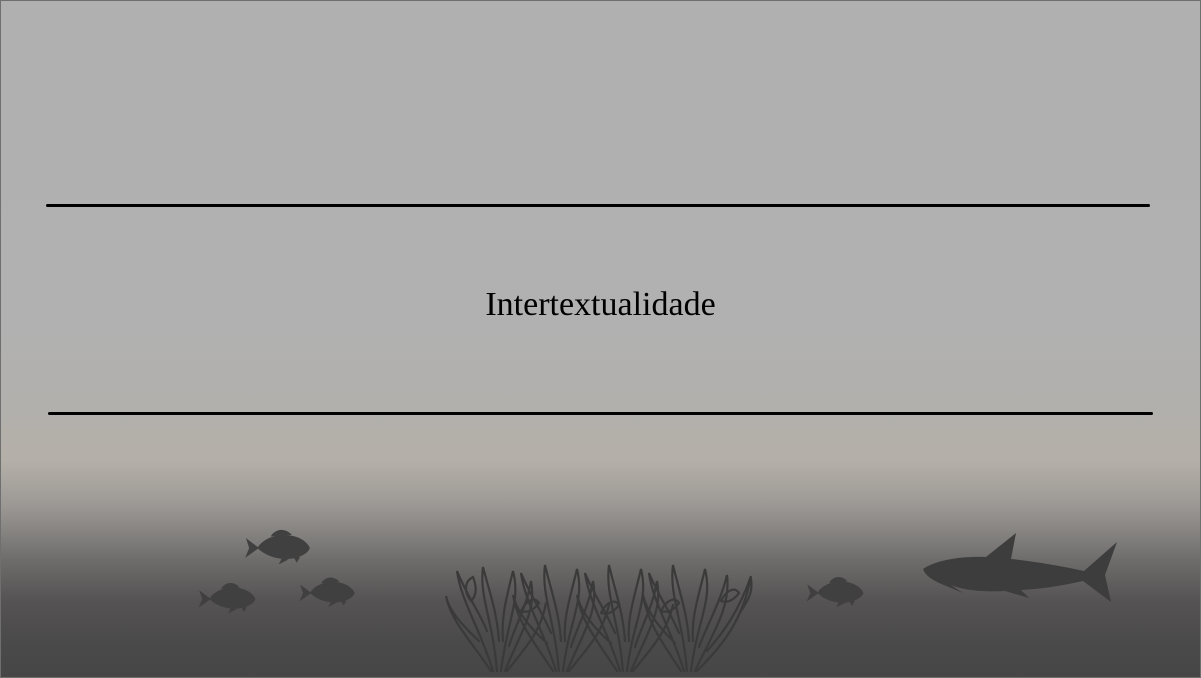 The height and width of the screenshot is (678, 1201). I want to click on seaweed-icon, so click(598, 618).